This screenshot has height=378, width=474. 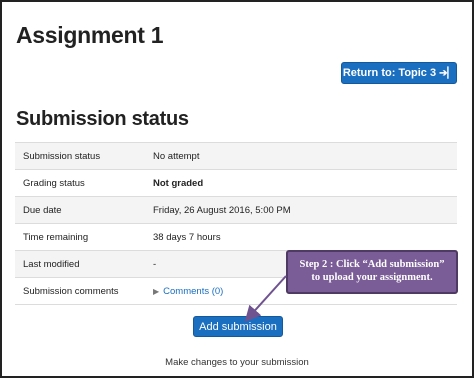 What do you see at coordinates (301, 237) in the screenshot?
I see `row-value: 38 days 7 hours` at bounding box center [301, 237].